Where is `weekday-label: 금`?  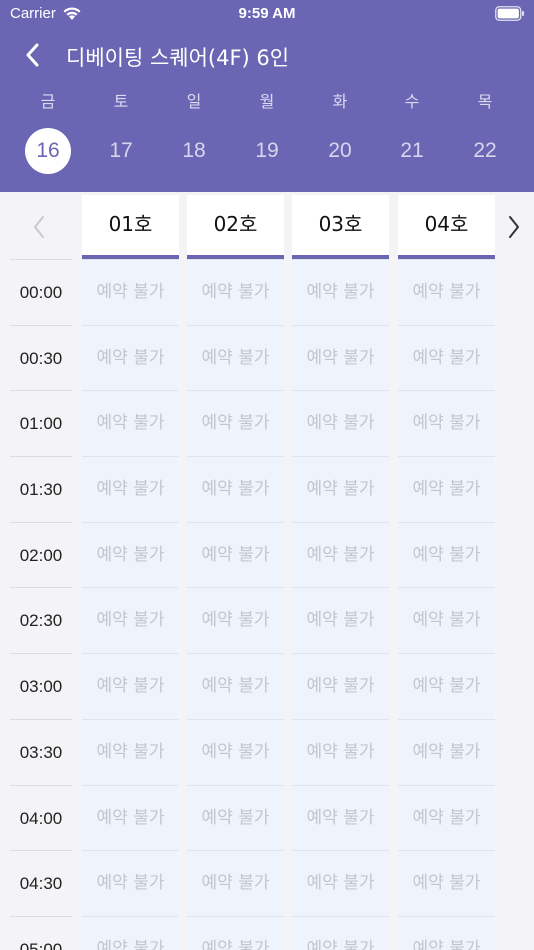
weekday-label: 금 is located at coordinates (48, 101).